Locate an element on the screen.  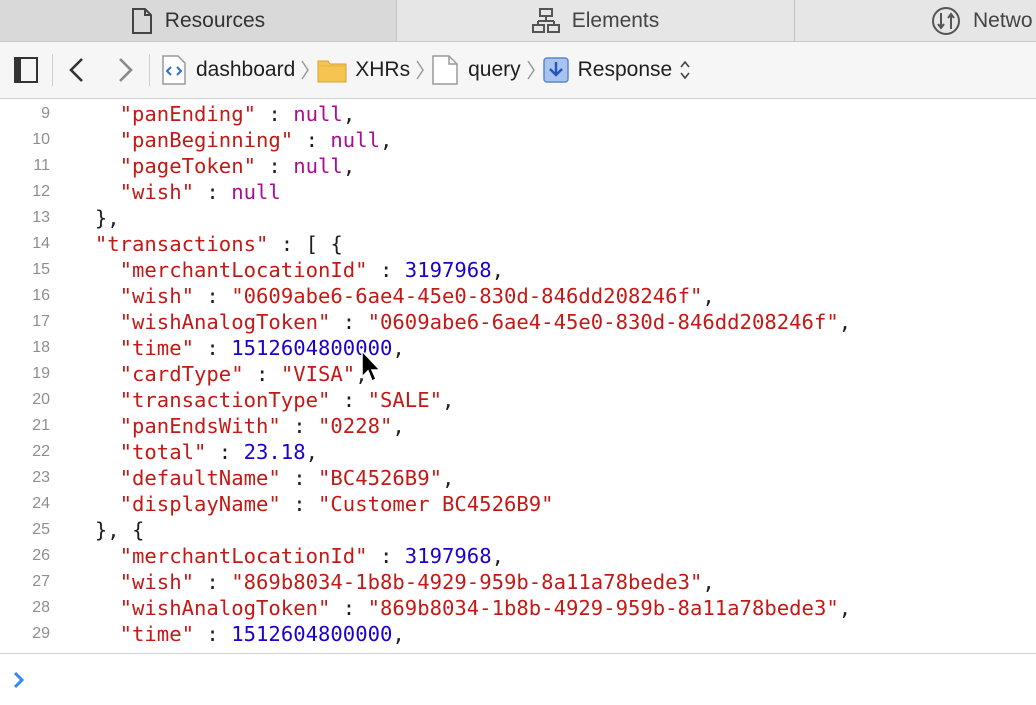
divider is located at coordinates (52, 70).